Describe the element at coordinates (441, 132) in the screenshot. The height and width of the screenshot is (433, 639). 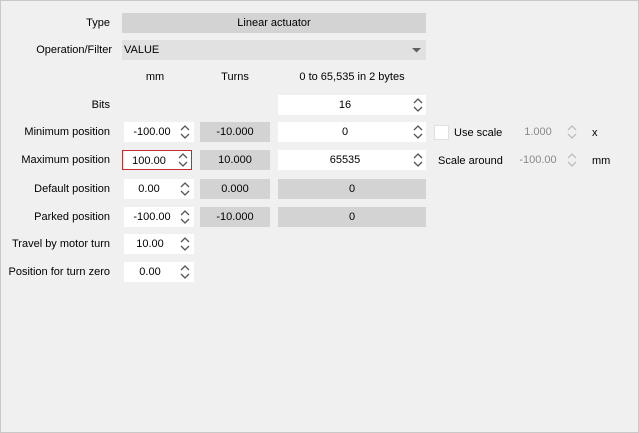
I see `use-scale-checkbox` at that location.